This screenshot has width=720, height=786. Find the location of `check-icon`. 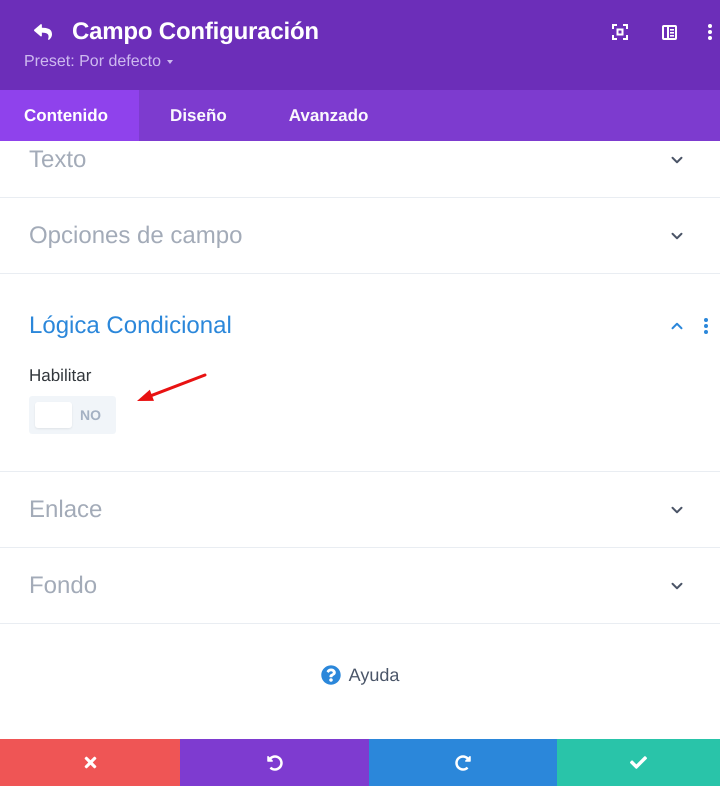

check-icon is located at coordinates (638, 762).